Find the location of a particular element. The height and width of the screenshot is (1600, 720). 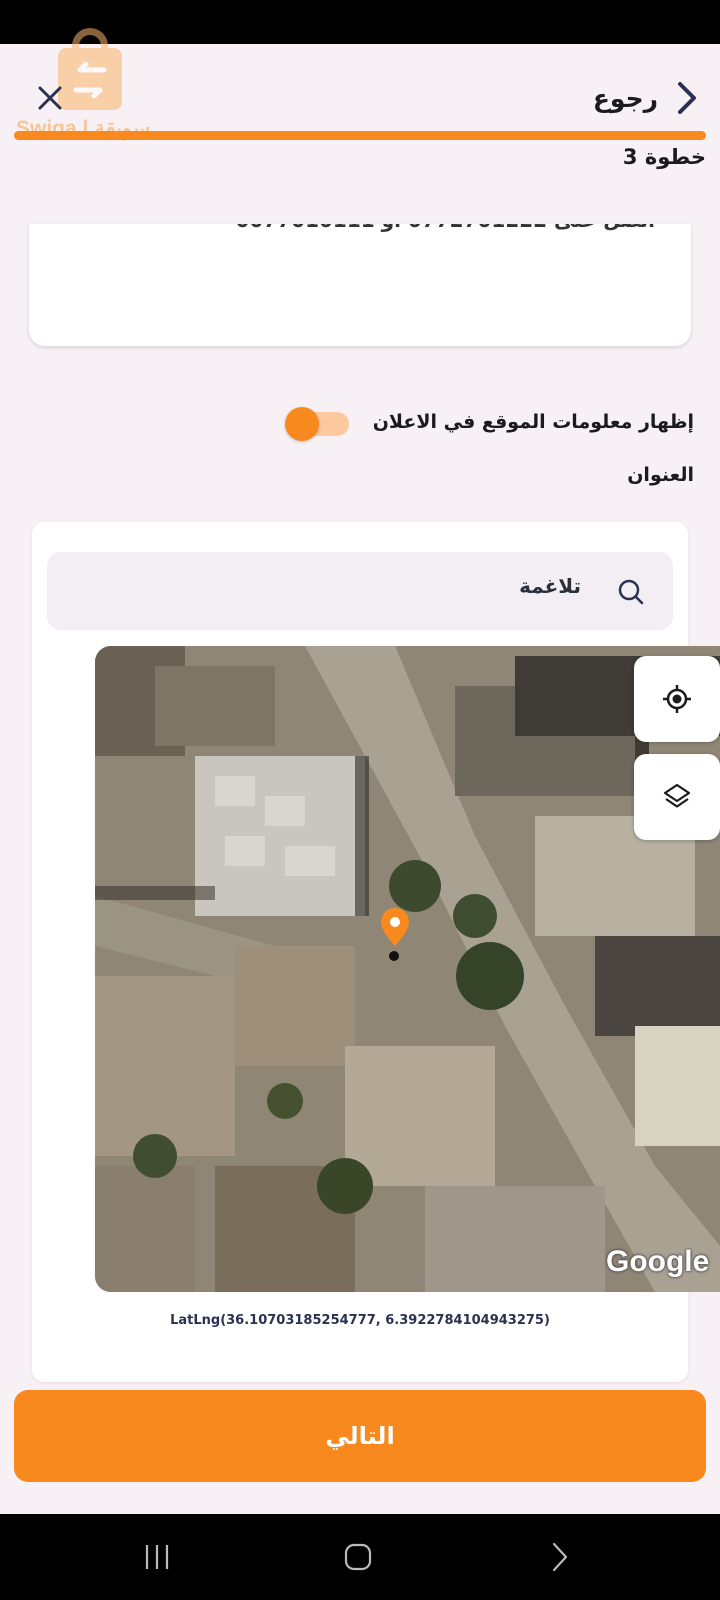

home-icon is located at coordinates (358, 1557).